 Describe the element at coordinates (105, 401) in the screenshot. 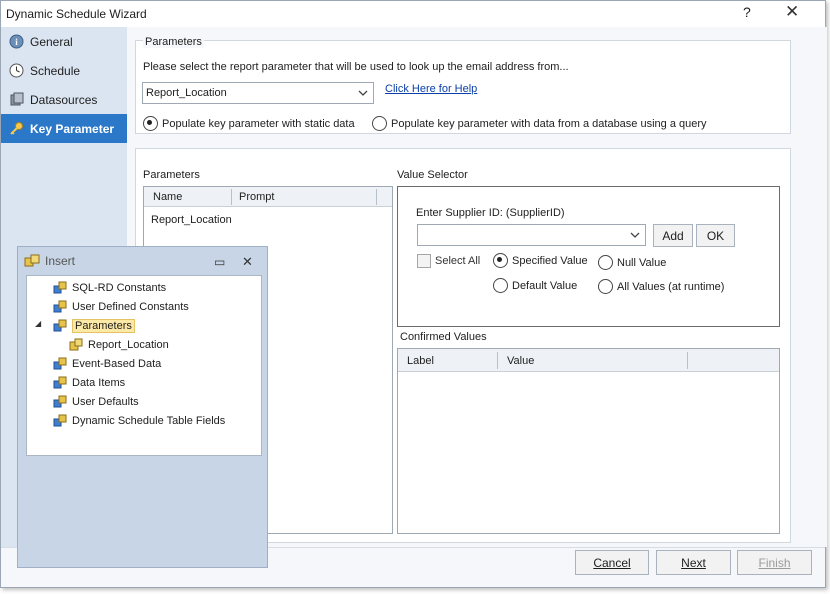

I see `tree-item-label: User Defaults` at that location.